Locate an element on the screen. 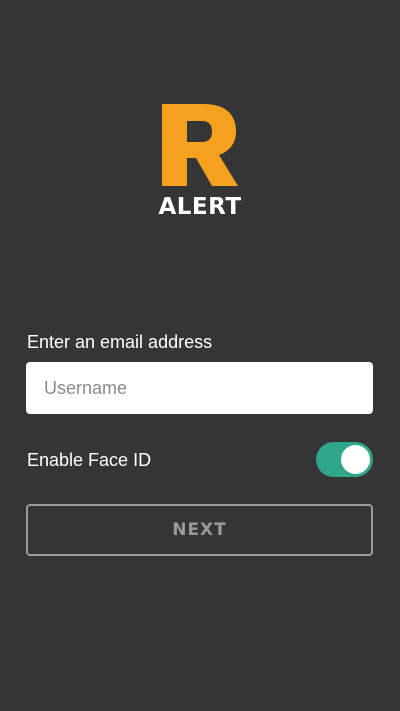 Image resolution: width=400 pixels, height=711 pixels. username-input is located at coordinates (199, 388).